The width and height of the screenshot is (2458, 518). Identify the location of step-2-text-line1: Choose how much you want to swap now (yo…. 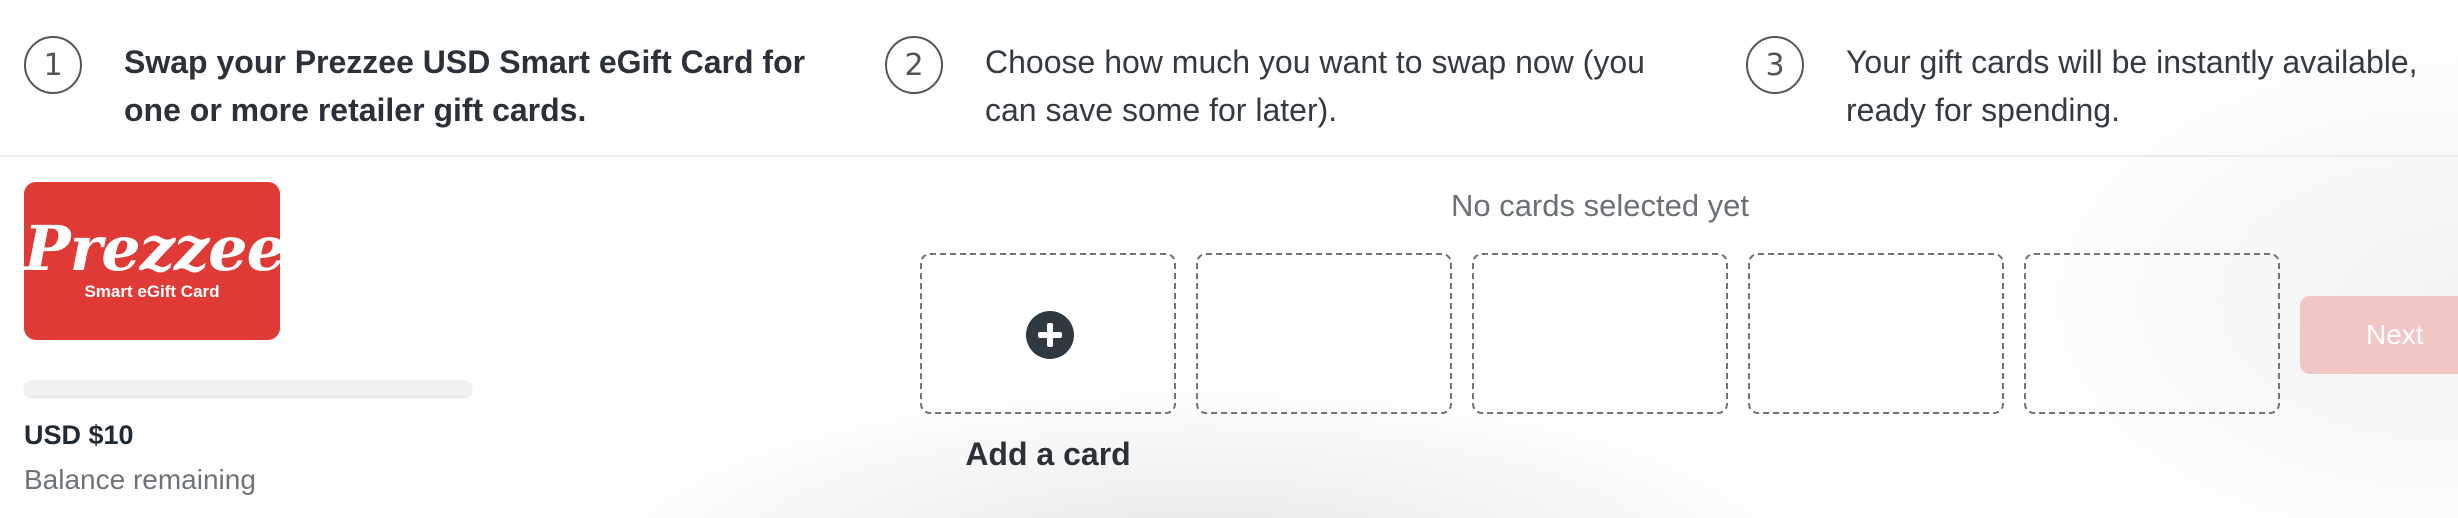
(1315, 62).